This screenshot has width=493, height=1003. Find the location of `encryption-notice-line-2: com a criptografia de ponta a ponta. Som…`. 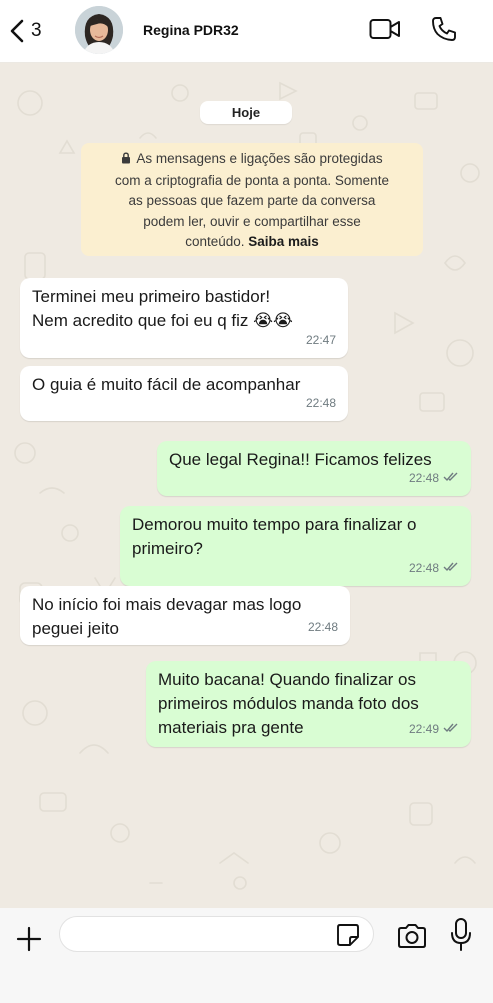

encryption-notice-line-2: com a criptografia de ponta a ponta. Som… is located at coordinates (252, 180).